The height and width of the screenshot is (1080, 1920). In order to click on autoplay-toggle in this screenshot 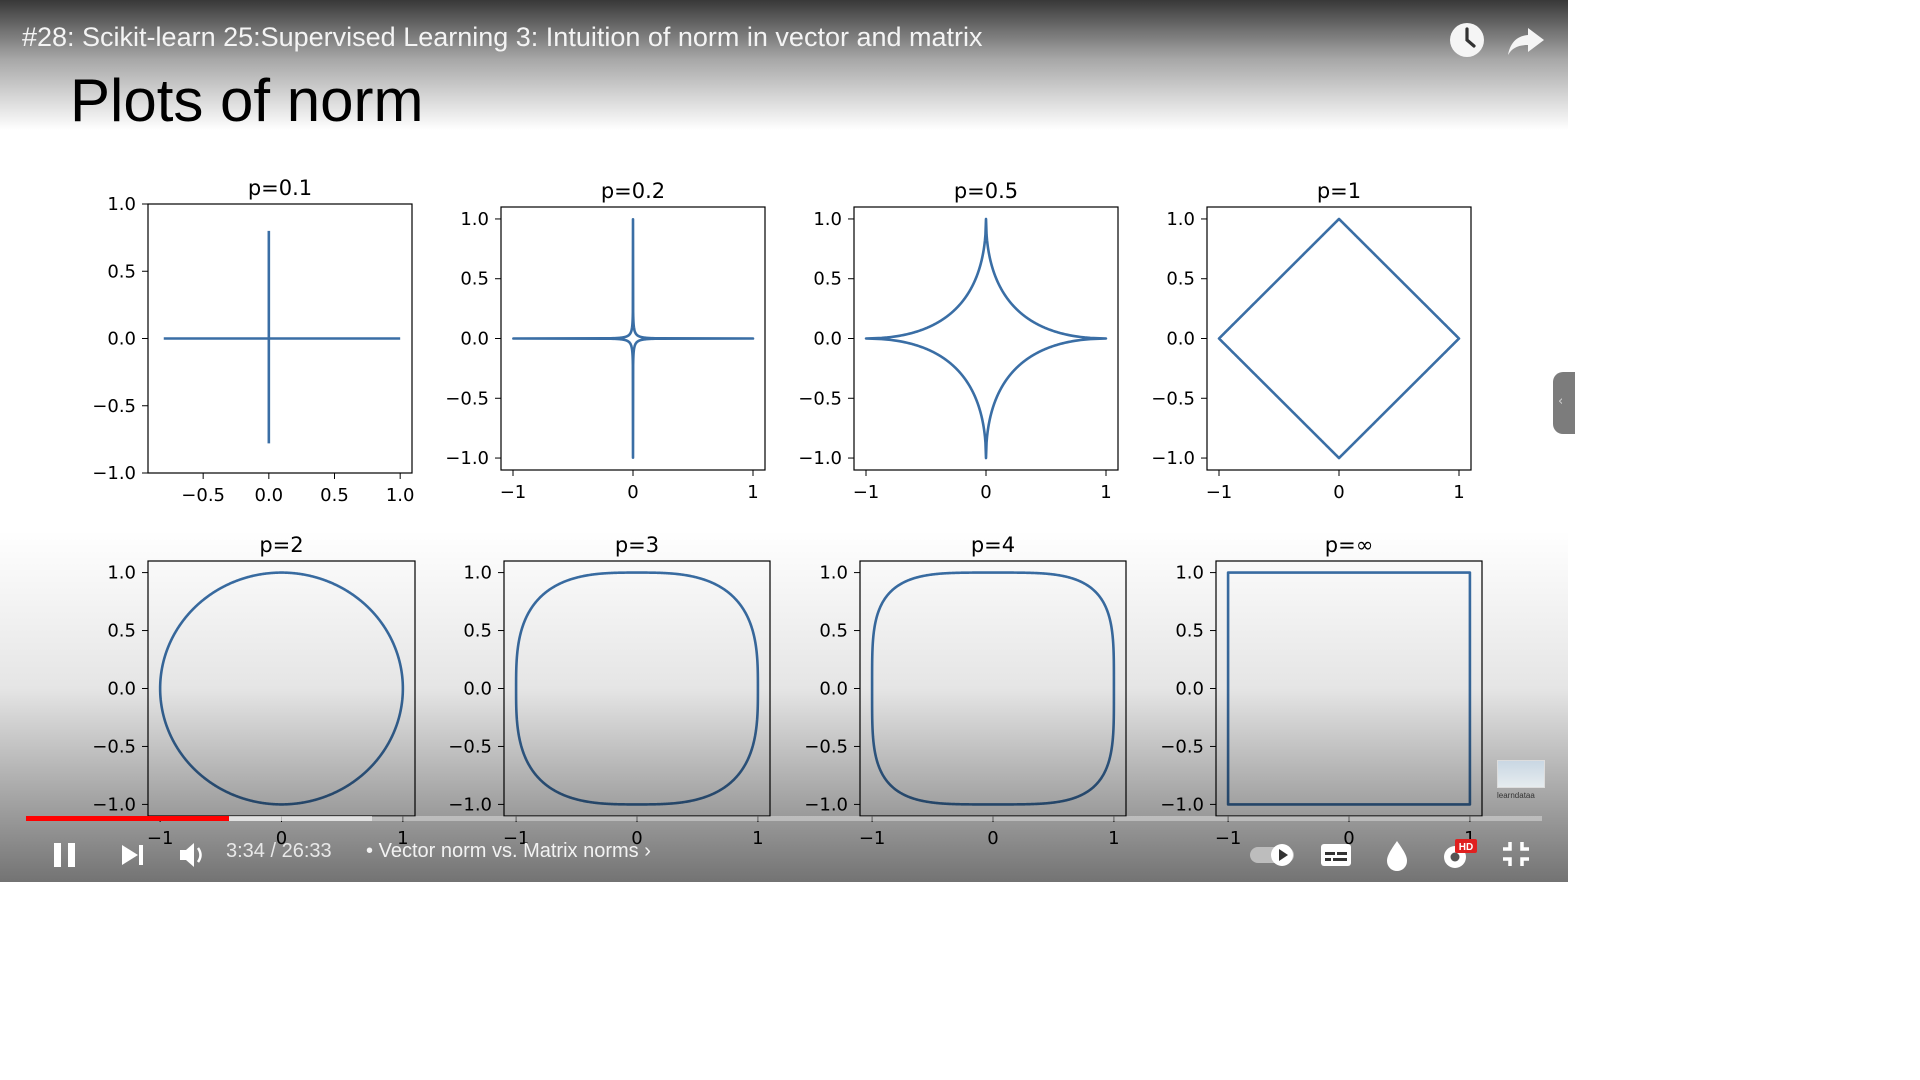, I will do `click(1274, 854)`.